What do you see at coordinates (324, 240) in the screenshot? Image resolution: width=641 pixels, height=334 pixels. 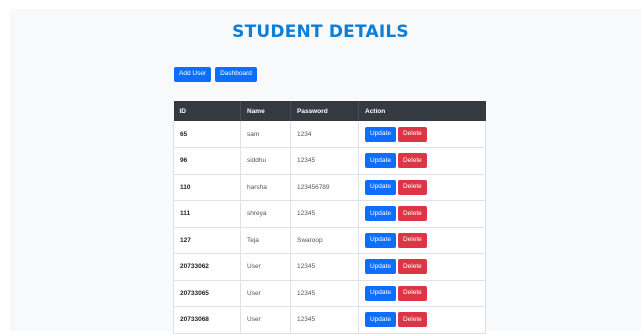 I see `cell-password: Swaroop` at bounding box center [324, 240].